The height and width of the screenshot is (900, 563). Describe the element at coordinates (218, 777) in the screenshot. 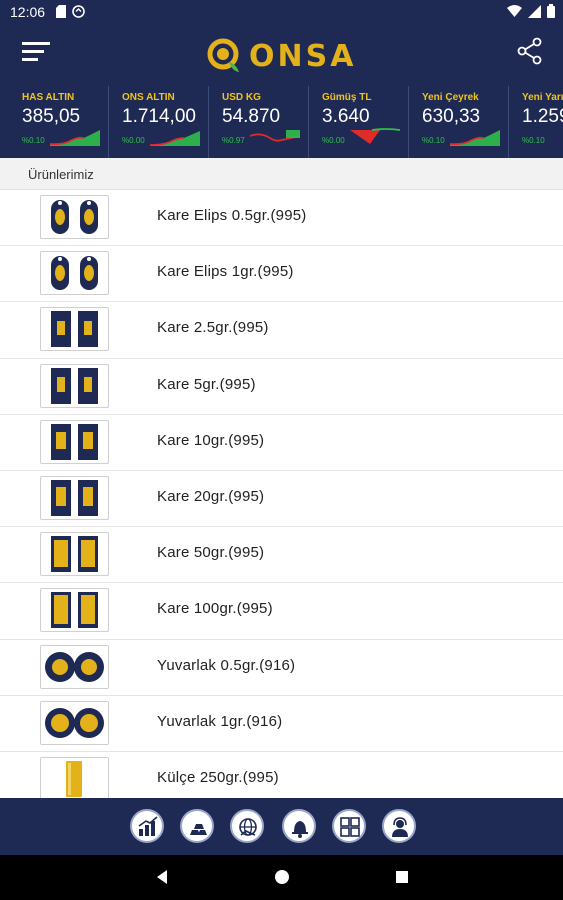

I see `product-name: Külçe 250gr.(995)` at that location.